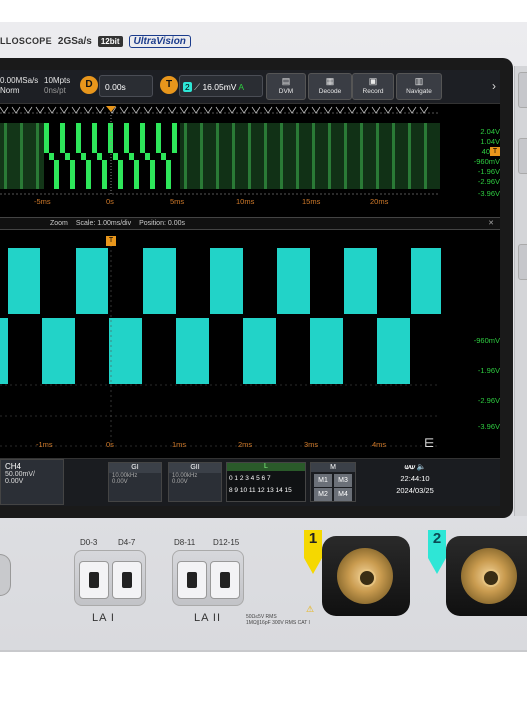 This screenshot has width=527, height=703. I want to click on d4-7-port, so click(127, 580).